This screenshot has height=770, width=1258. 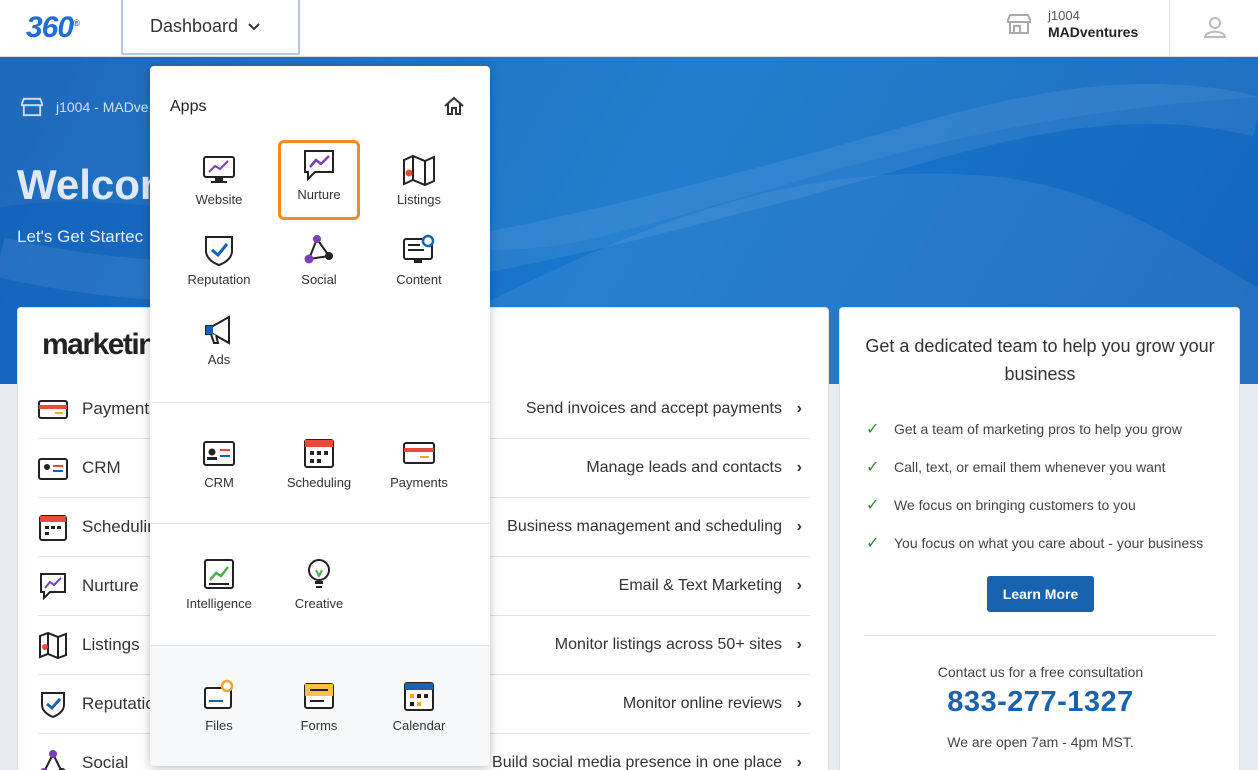 I want to click on product-desc: Monitor listings across 50+ sites, so click(x=668, y=644).